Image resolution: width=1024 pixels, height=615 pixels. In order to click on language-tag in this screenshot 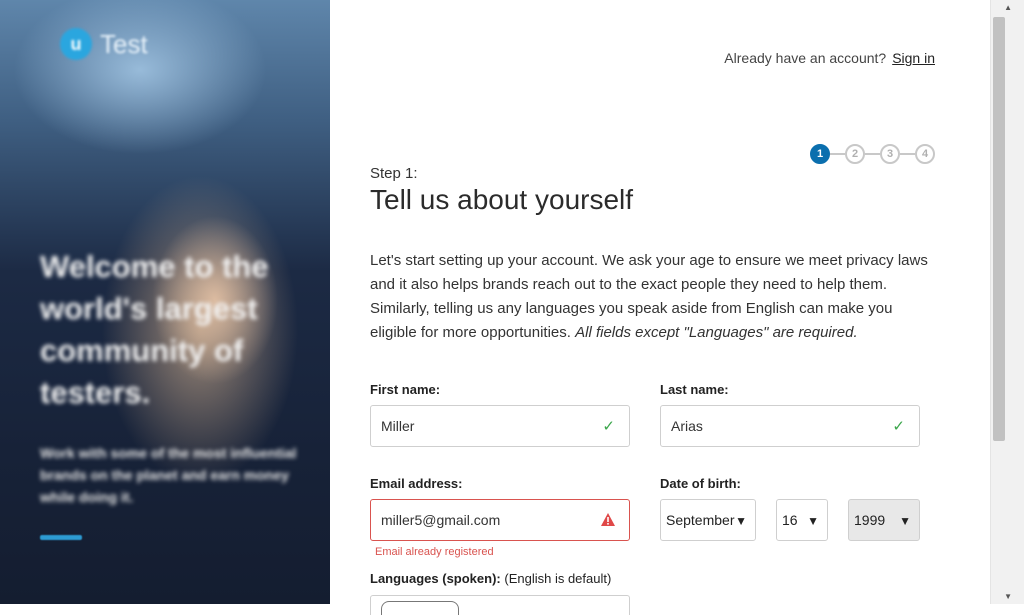, I will do `click(420, 608)`.